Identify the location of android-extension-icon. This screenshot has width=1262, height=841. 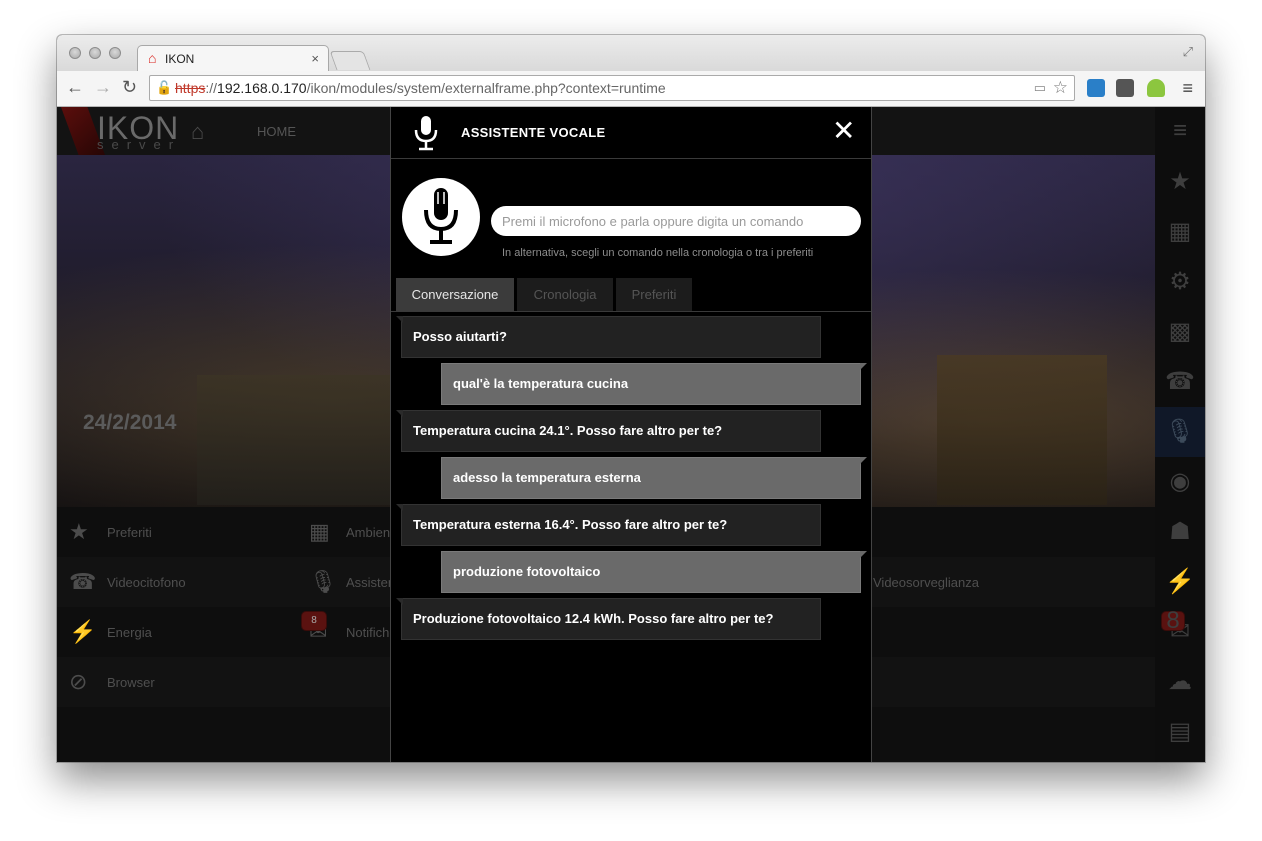
(1156, 88).